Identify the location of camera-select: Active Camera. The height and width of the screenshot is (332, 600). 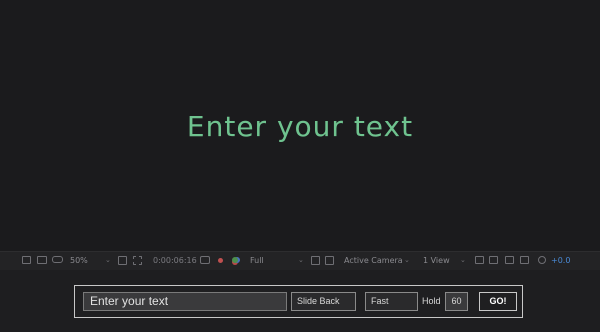
(373, 260).